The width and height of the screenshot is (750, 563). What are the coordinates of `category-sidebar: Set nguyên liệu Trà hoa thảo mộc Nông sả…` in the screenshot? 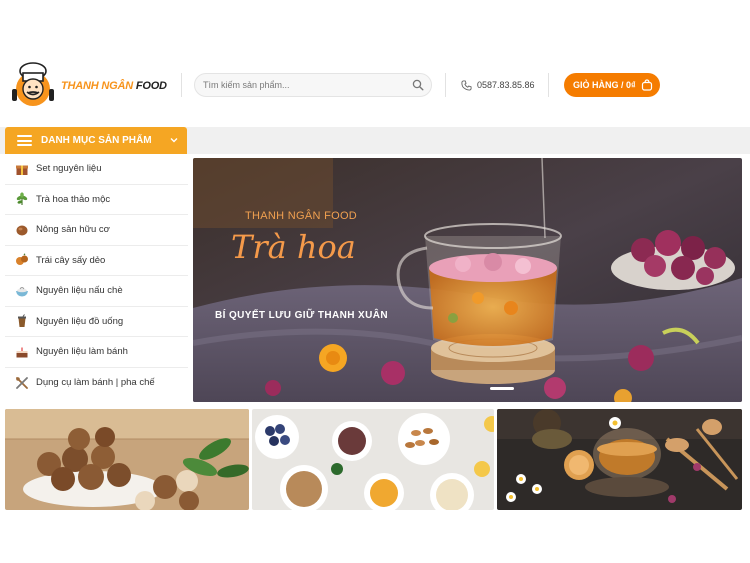 It's located at (96, 277).